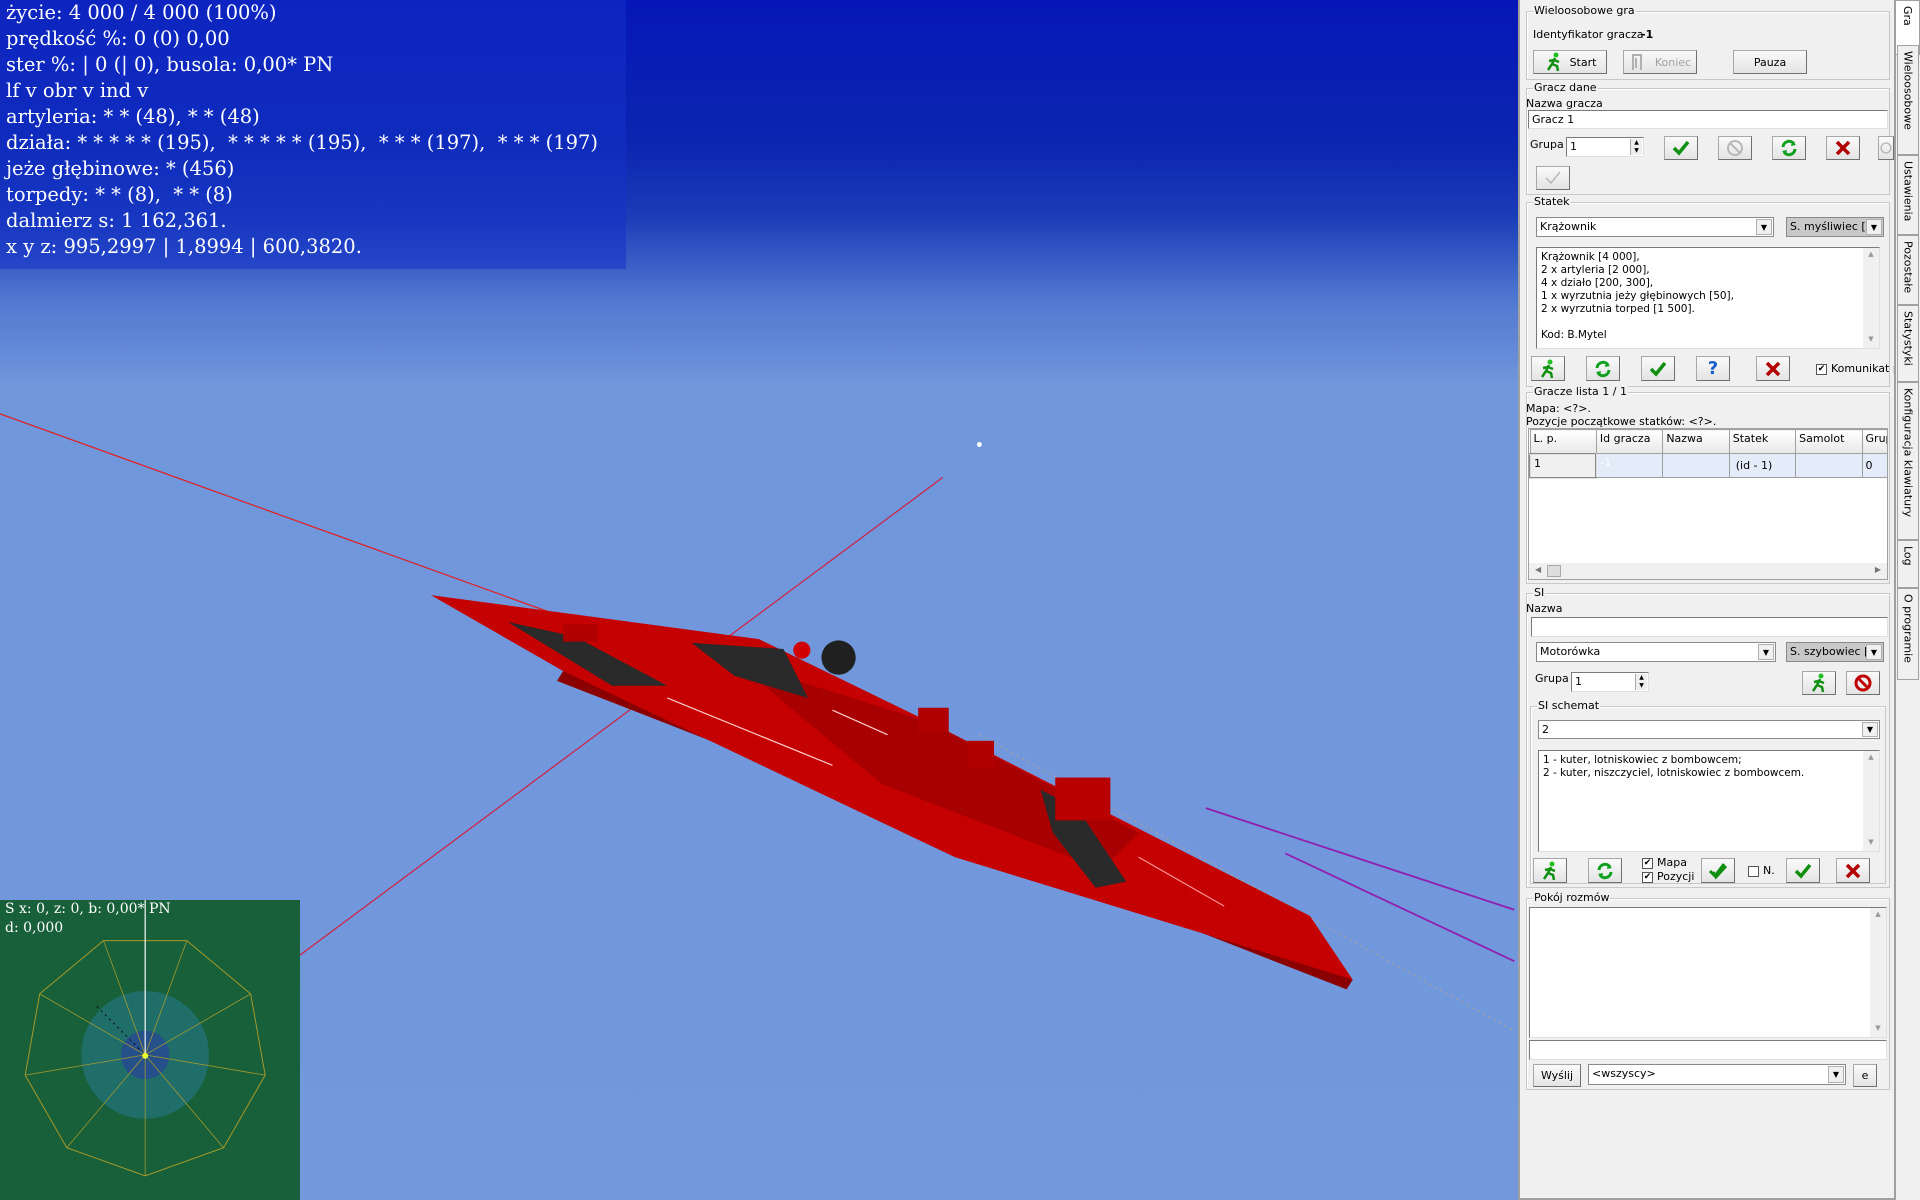 This screenshot has width=1920, height=1200. I want to click on start-label: Start, so click(1583, 62).